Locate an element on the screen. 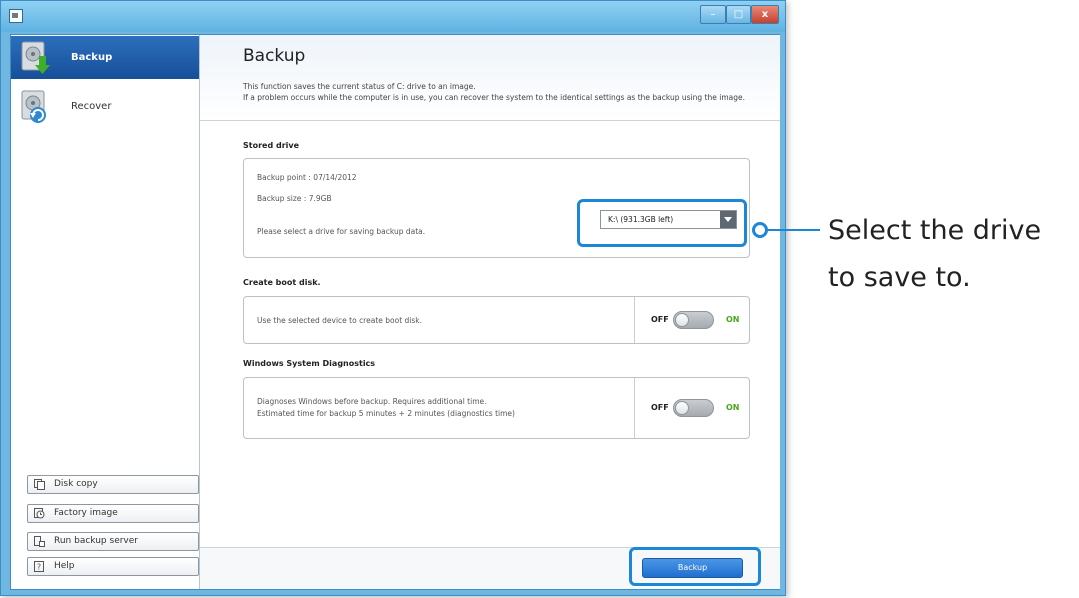  maximize-button: □ is located at coordinates (738, 14).